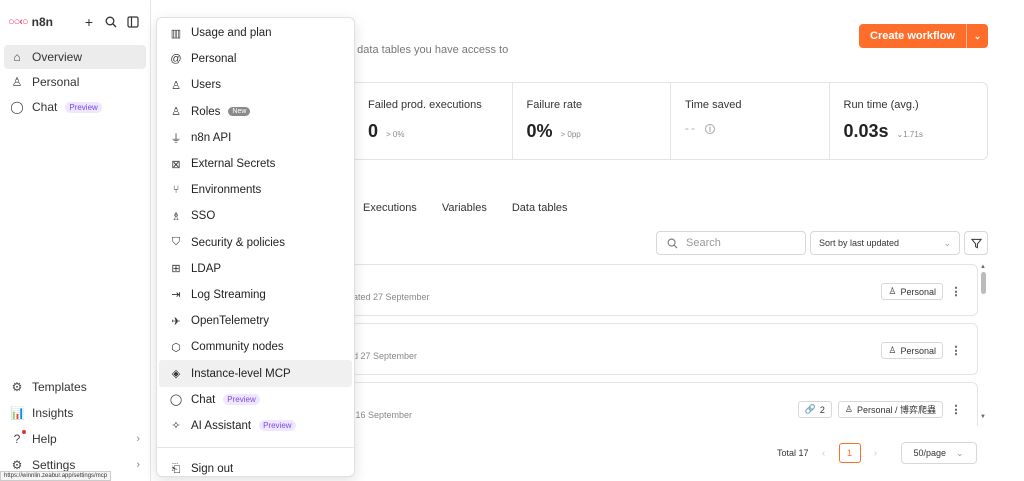 The image size is (1024, 481). Describe the element at coordinates (539, 131) in the screenshot. I see `stat-value: 0%` at that location.